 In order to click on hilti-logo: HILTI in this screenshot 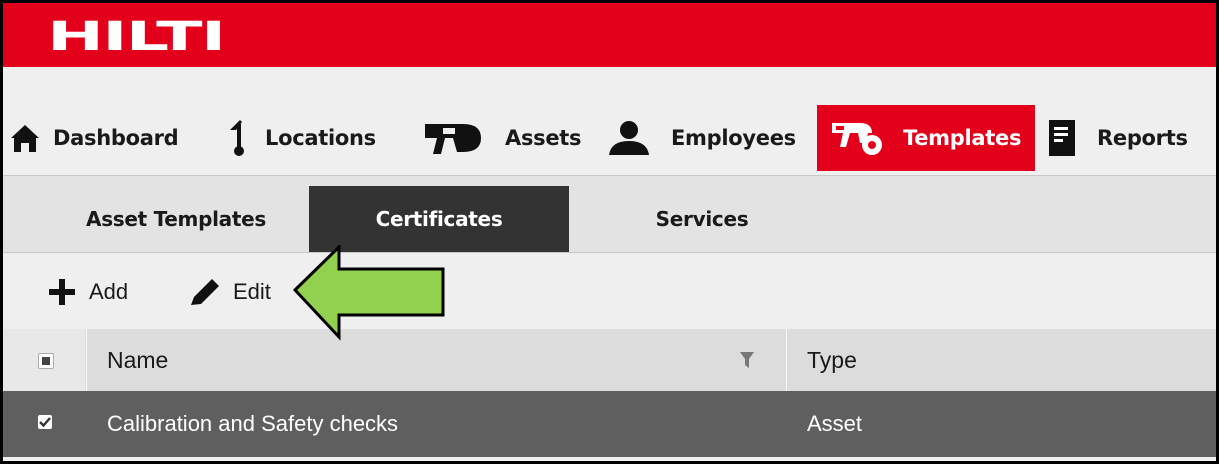, I will do `click(136, 37)`.